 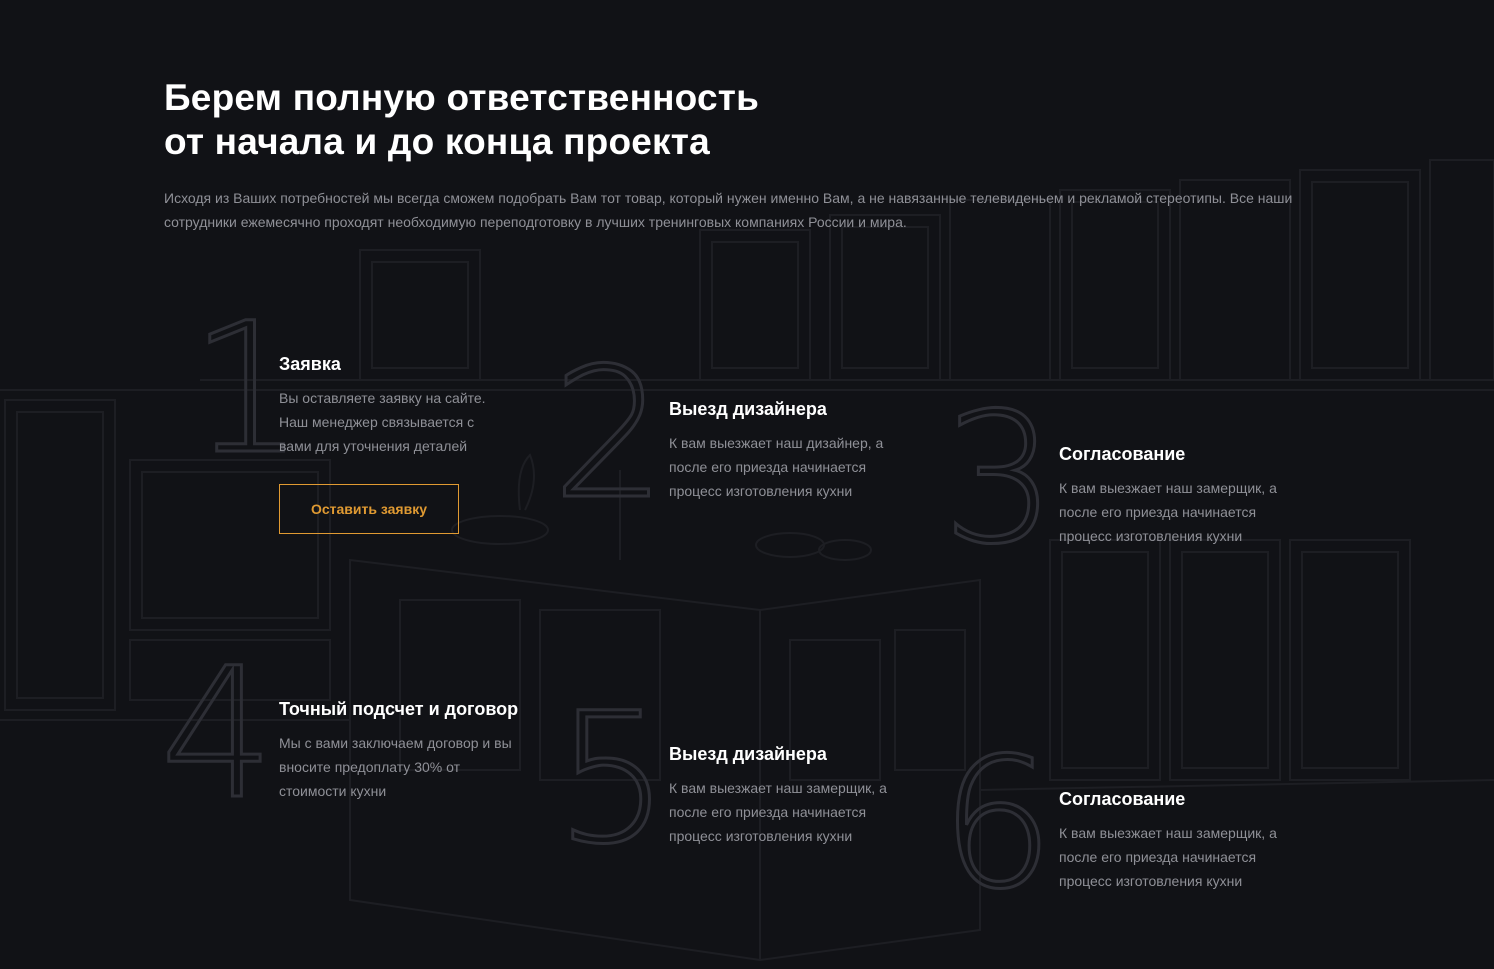 What do you see at coordinates (998, 824) in the screenshot?
I see `step-number-6: 6` at bounding box center [998, 824].